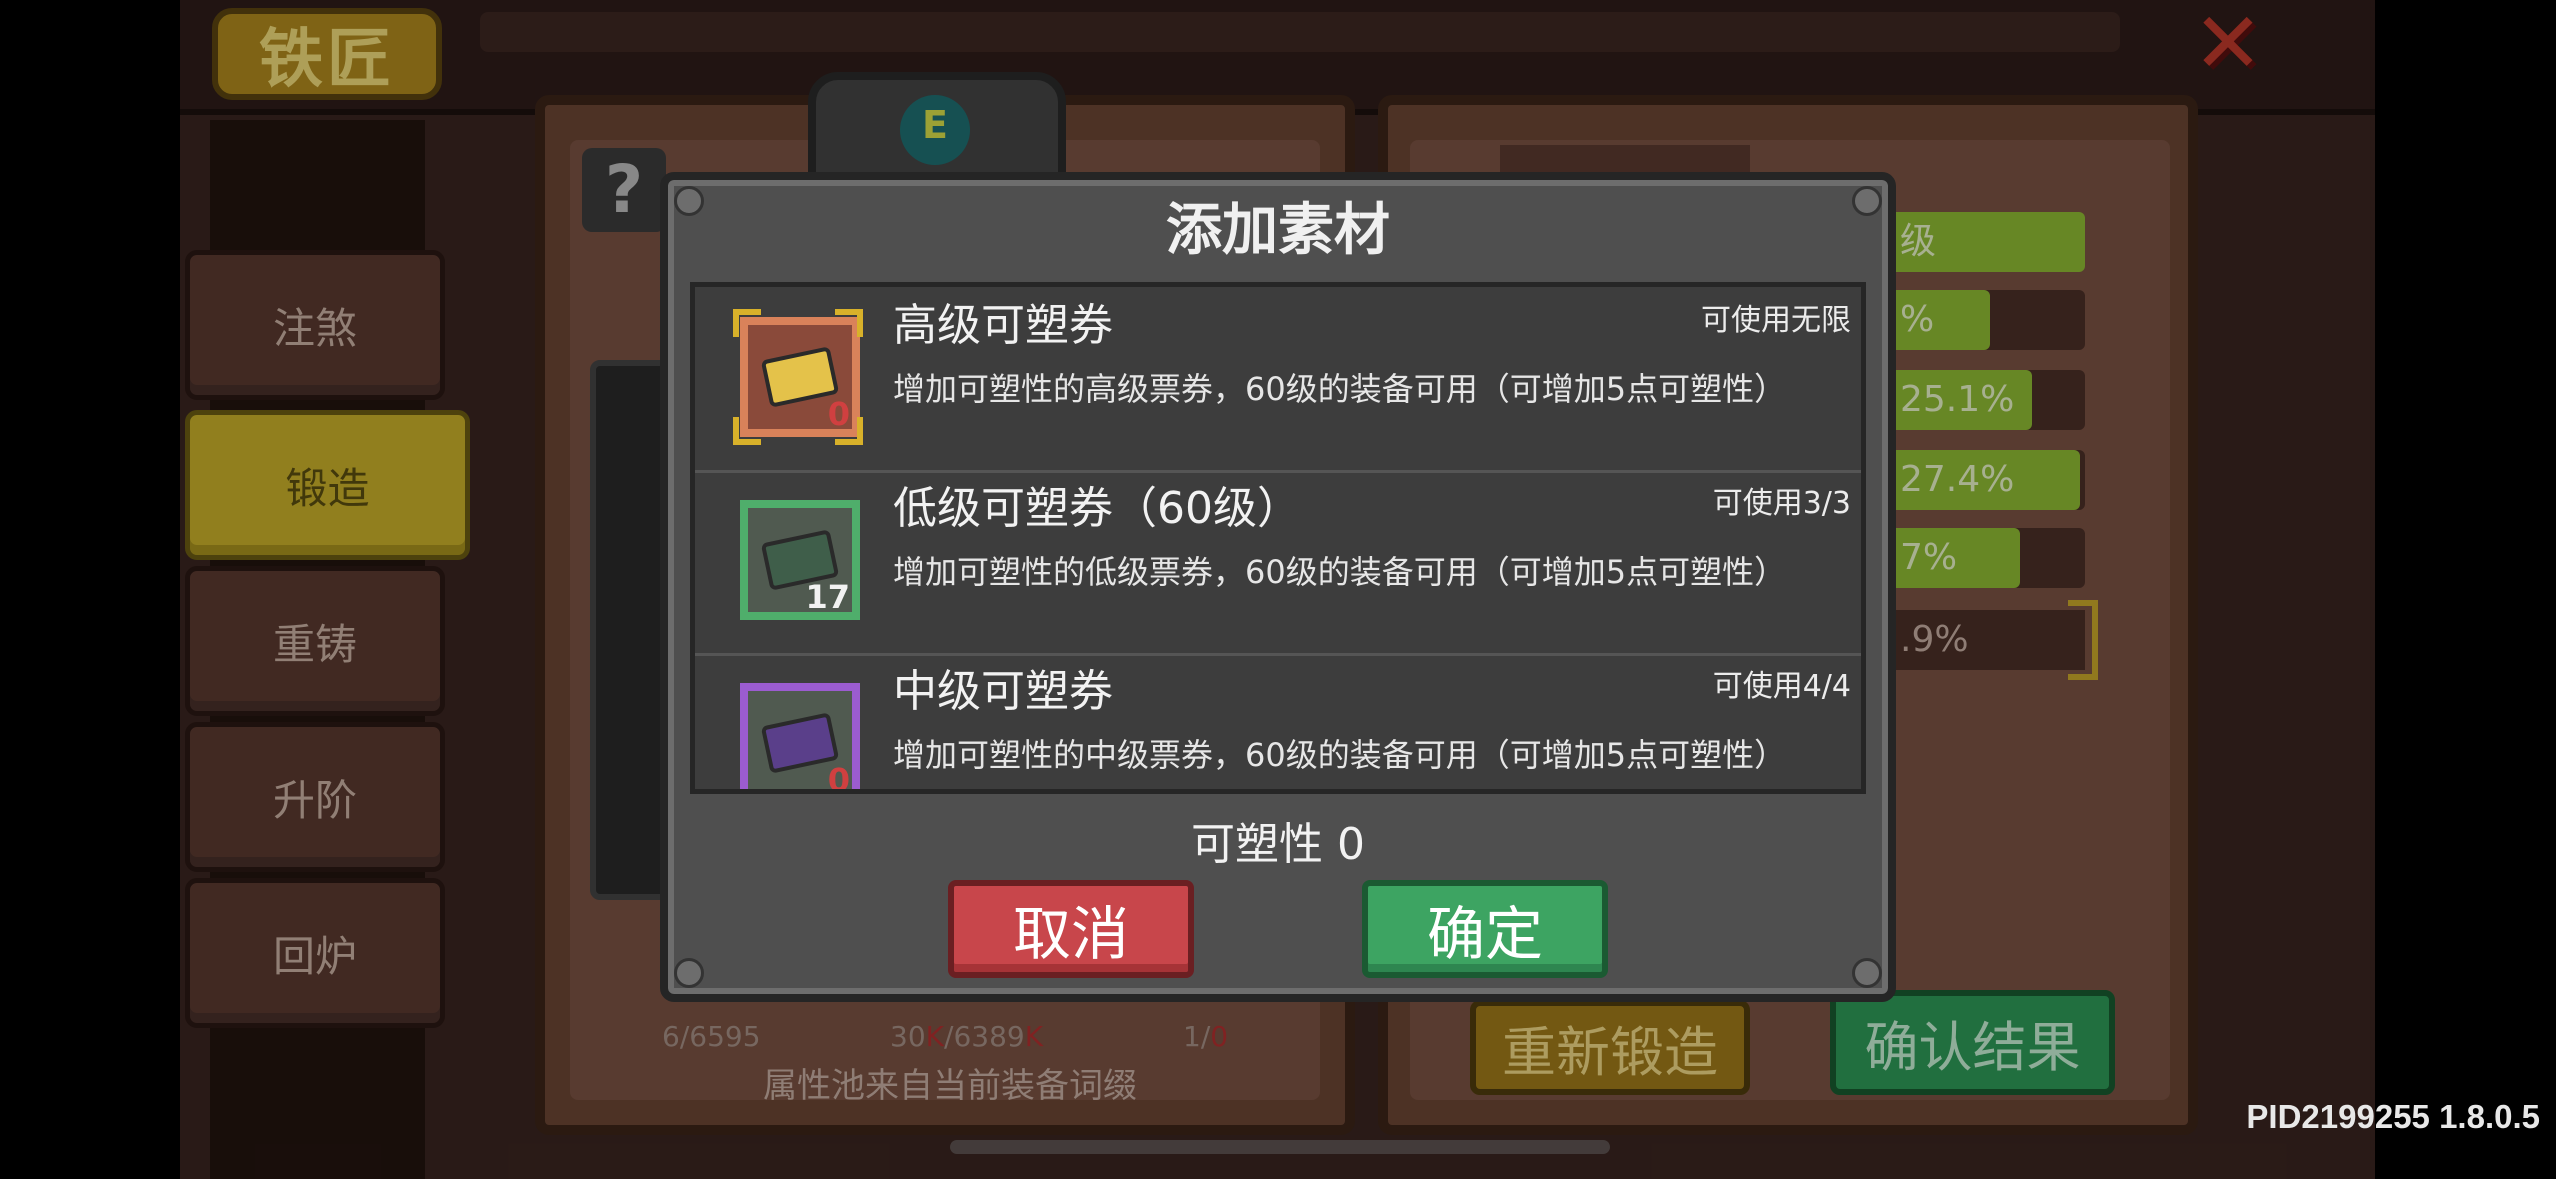 The width and height of the screenshot is (2556, 1179). I want to click on item-usage: 可使用4/4, so click(1781, 686).